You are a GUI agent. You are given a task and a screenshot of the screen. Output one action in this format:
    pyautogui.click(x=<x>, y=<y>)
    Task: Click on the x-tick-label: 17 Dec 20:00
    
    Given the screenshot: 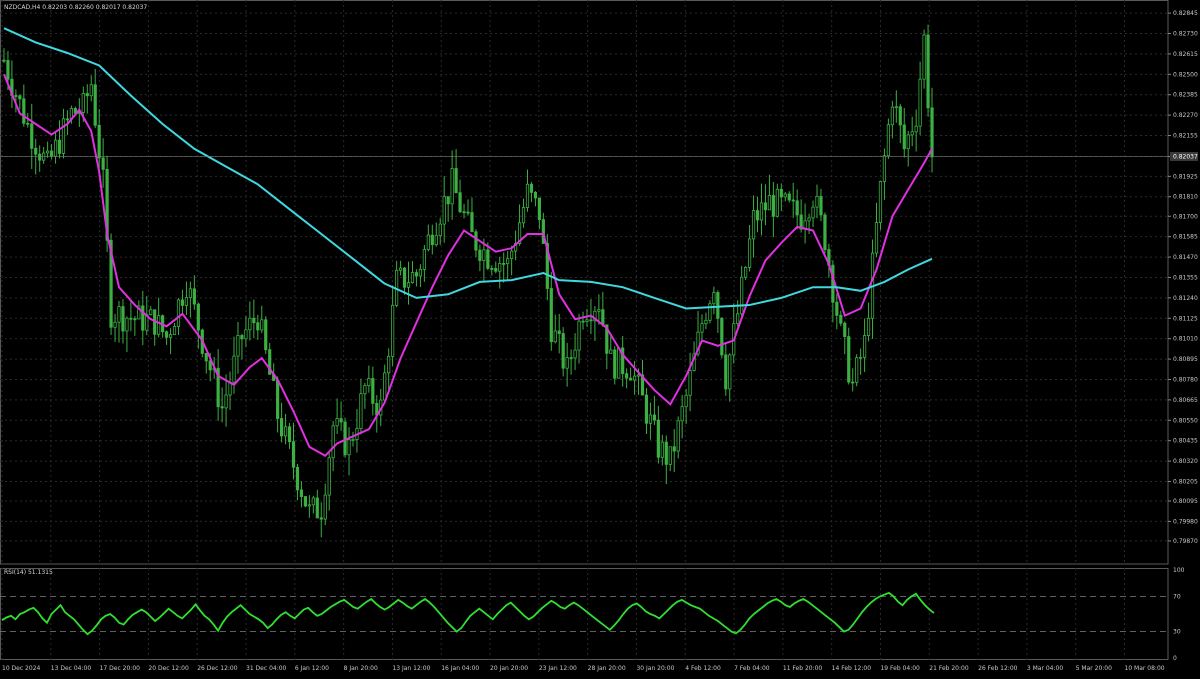 What is the action you would take?
    pyautogui.click(x=120, y=668)
    